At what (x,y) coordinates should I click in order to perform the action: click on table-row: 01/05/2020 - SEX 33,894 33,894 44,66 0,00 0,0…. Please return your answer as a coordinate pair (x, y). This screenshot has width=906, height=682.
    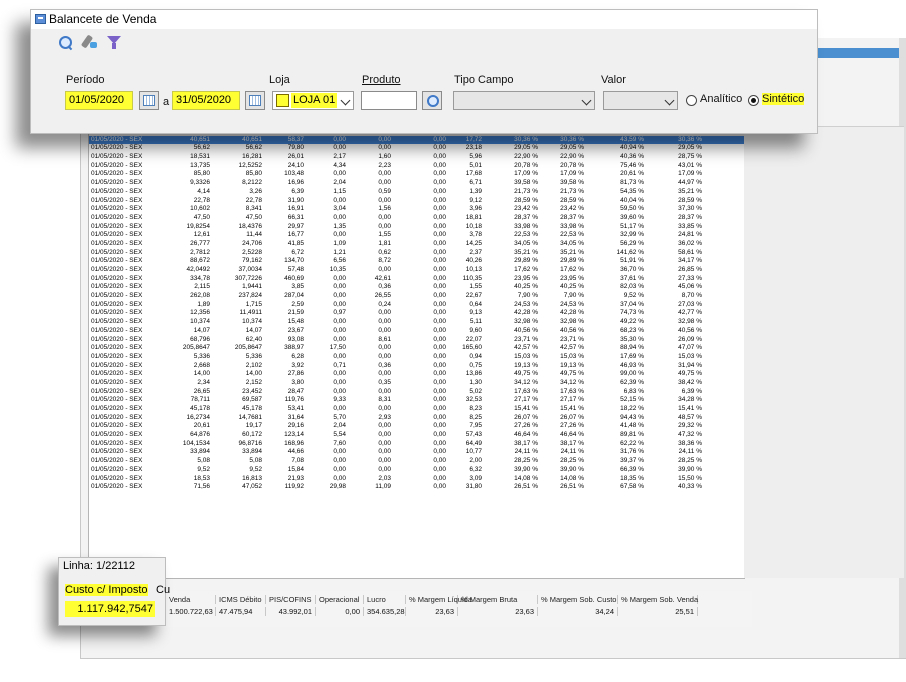
    Looking at the image, I should click on (416, 452).